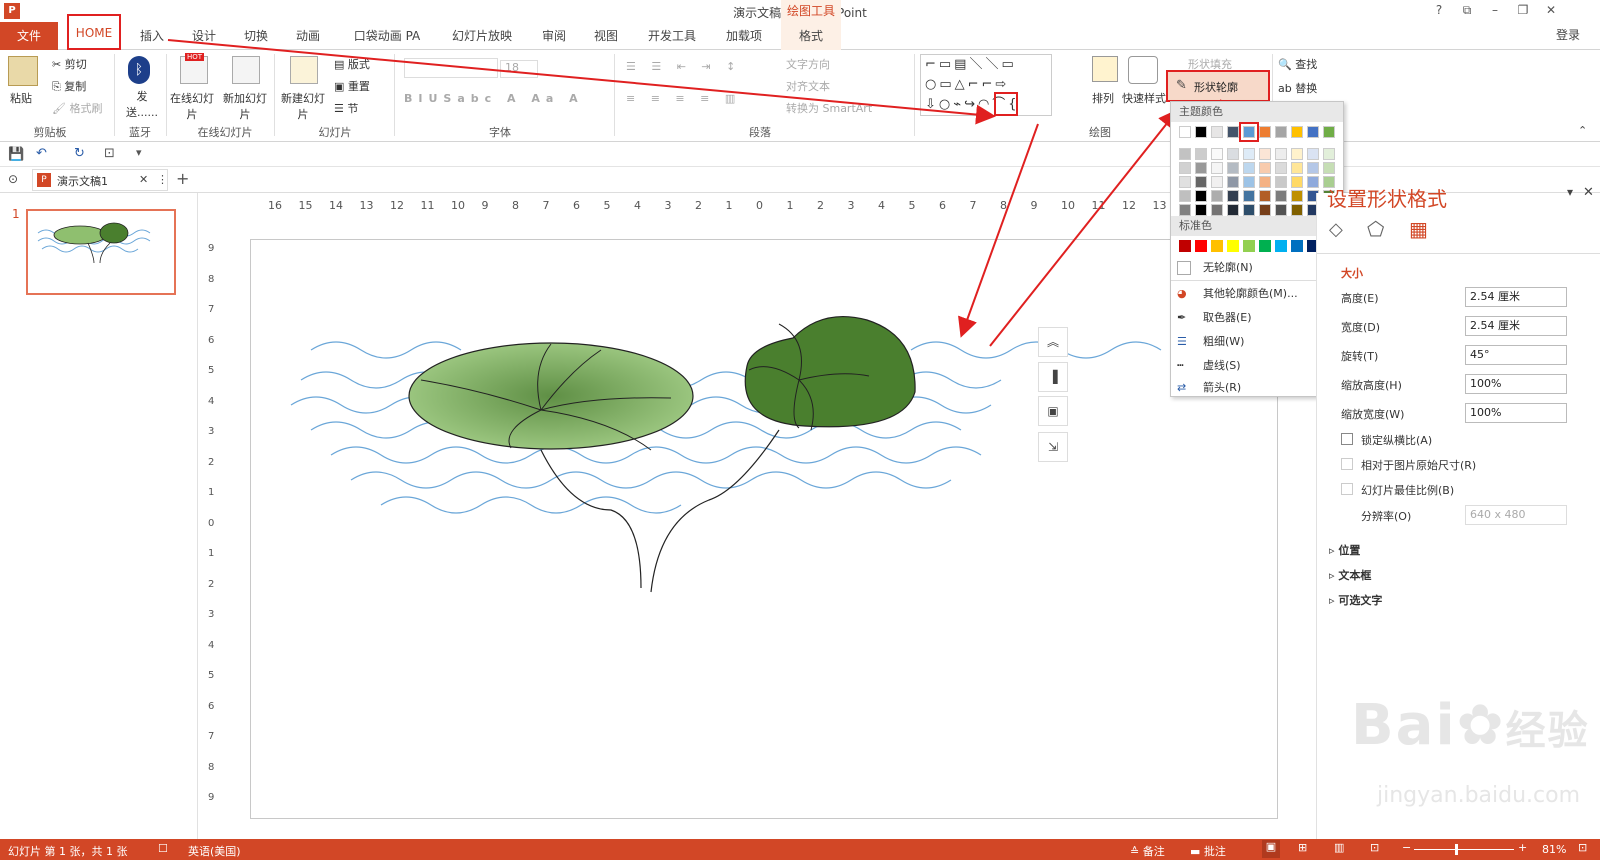 This screenshot has height=860, width=1600. What do you see at coordinates (1418, 229) in the screenshot?
I see `size-properties-icon: ▦` at bounding box center [1418, 229].